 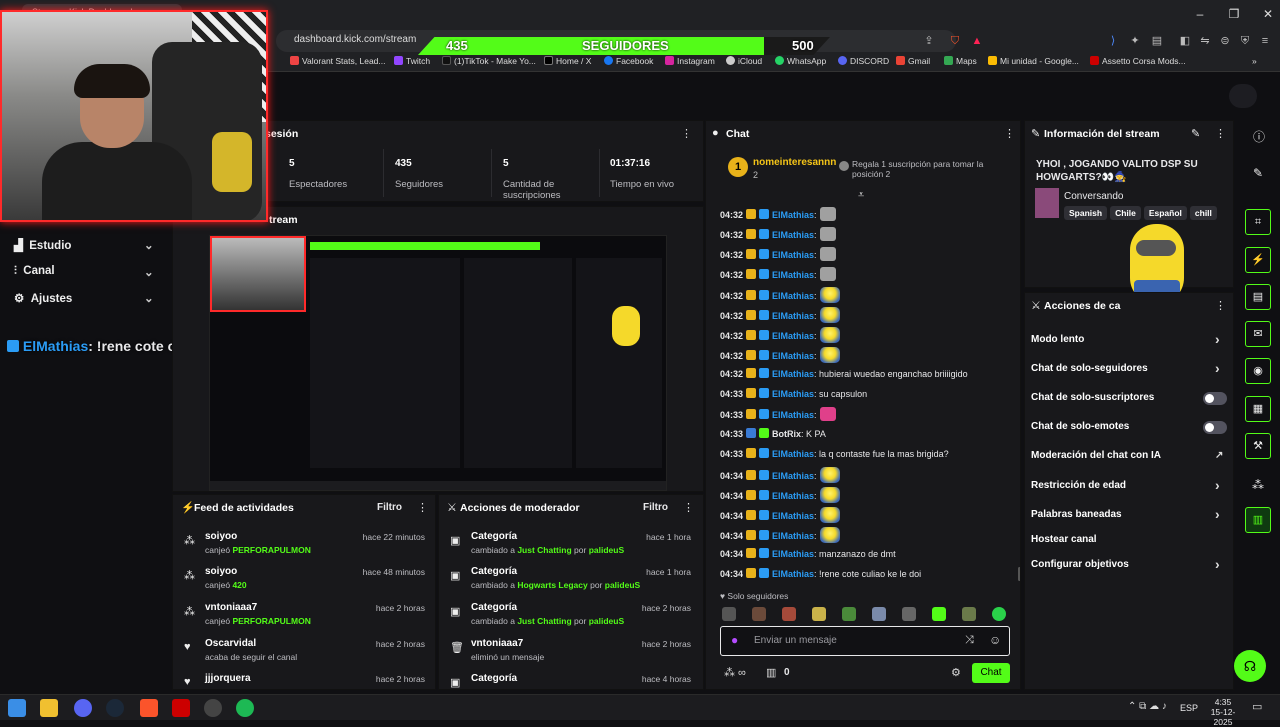 I want to click on notifications-icon: ▭, so click(x=1257, y=706).